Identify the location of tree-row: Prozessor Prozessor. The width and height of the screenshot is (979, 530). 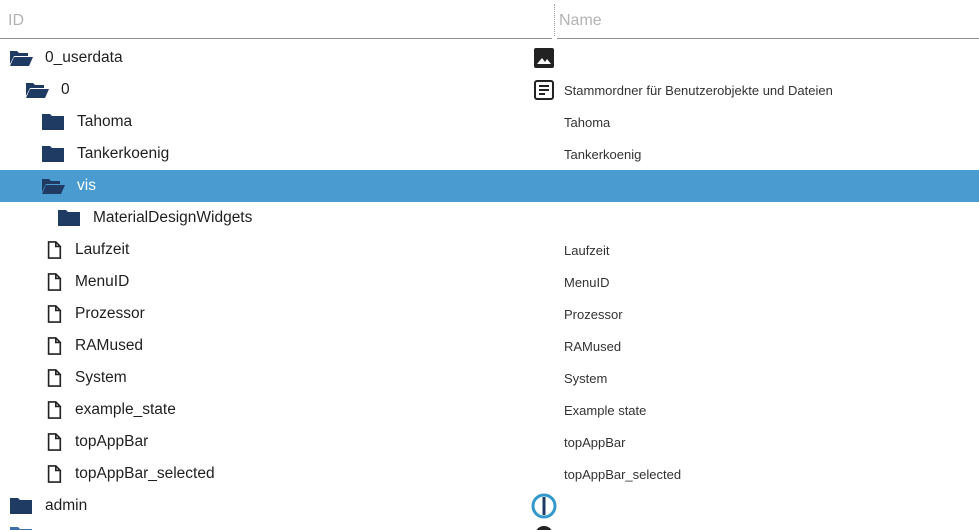
(489, 314).